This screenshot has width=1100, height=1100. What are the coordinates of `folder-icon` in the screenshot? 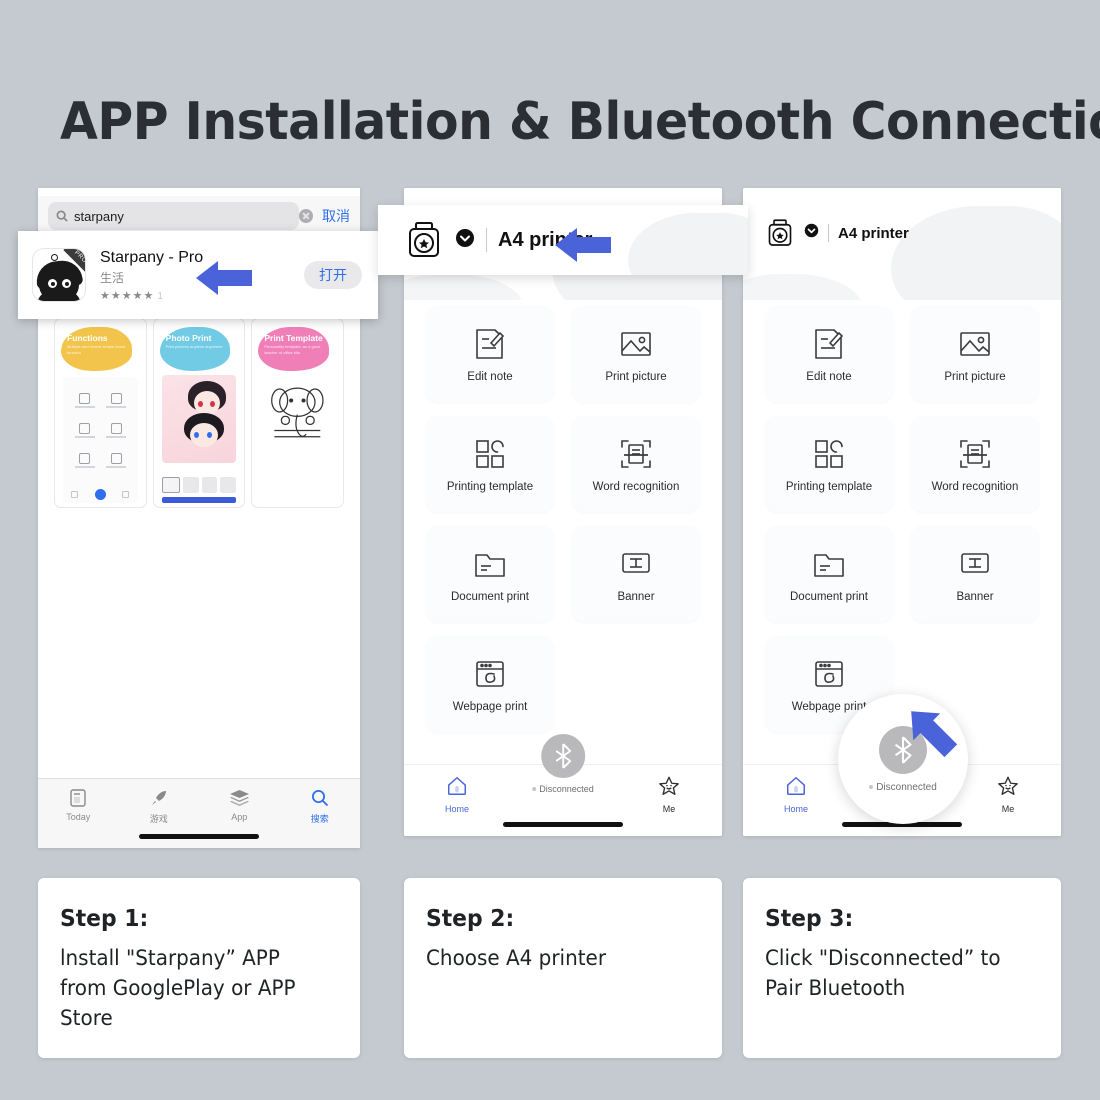 It's located at (829, 565).